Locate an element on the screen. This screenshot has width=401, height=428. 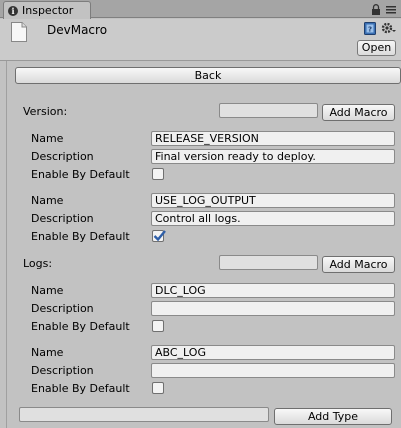
info-icon: i is located at coordinates (13, 10).